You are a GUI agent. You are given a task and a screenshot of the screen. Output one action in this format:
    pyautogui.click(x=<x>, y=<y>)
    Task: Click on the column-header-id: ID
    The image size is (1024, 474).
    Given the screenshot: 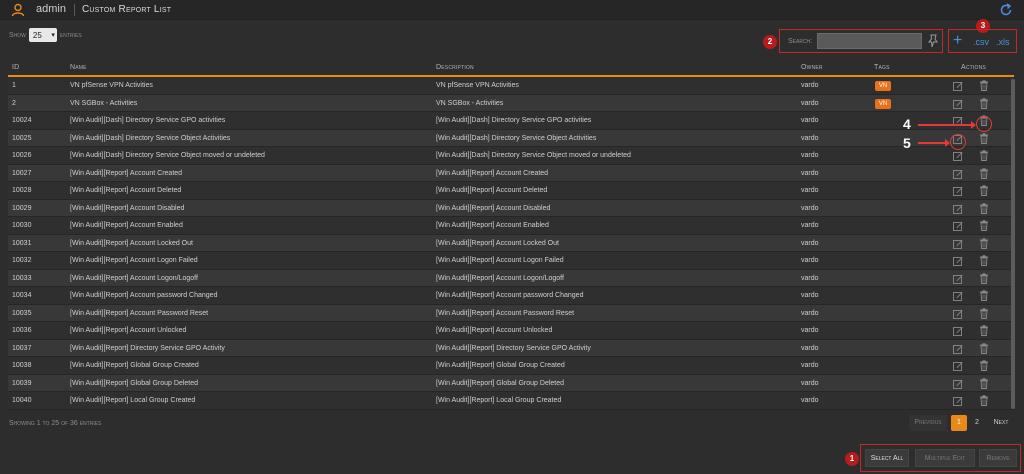 What is the action you would take?
    pyautogui.click(x=15, y=67)
    